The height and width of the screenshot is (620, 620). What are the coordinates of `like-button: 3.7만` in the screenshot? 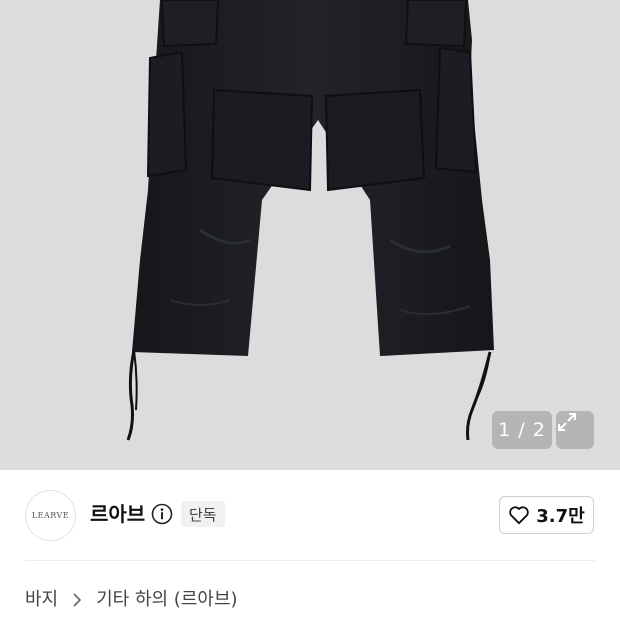 It's located at (546, 515).